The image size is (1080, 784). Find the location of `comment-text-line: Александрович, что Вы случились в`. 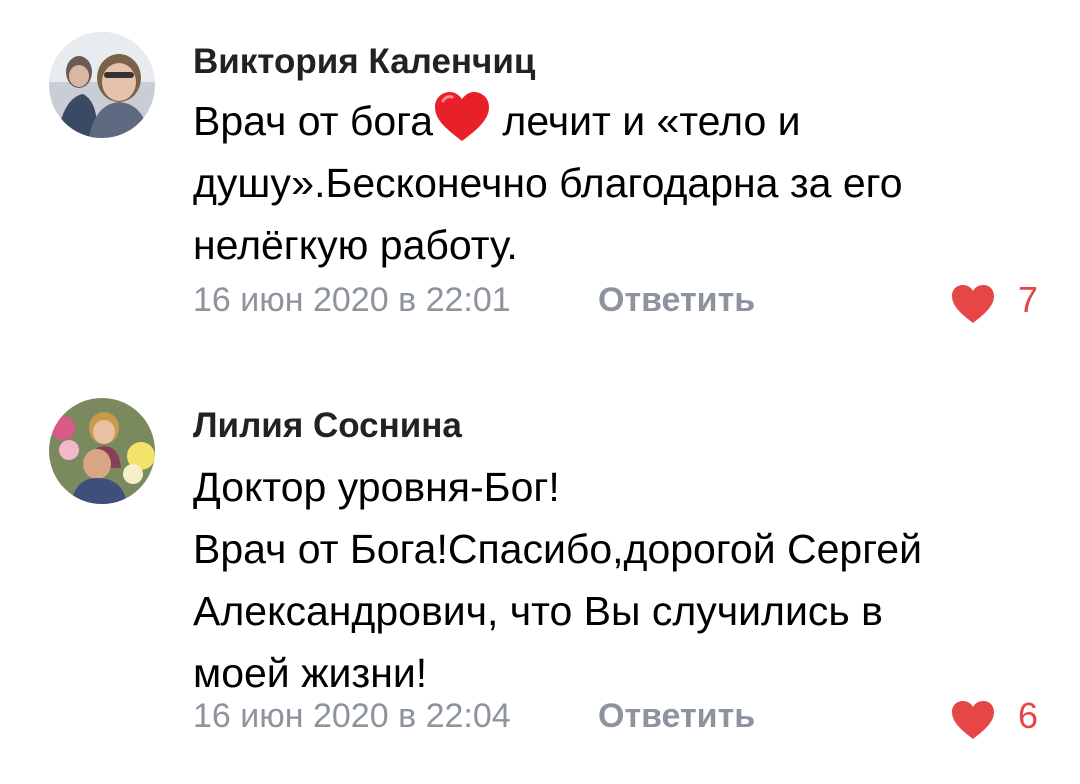

comment-text-line: Александрович, что Вы случились в is located at coordinates (538, 611).